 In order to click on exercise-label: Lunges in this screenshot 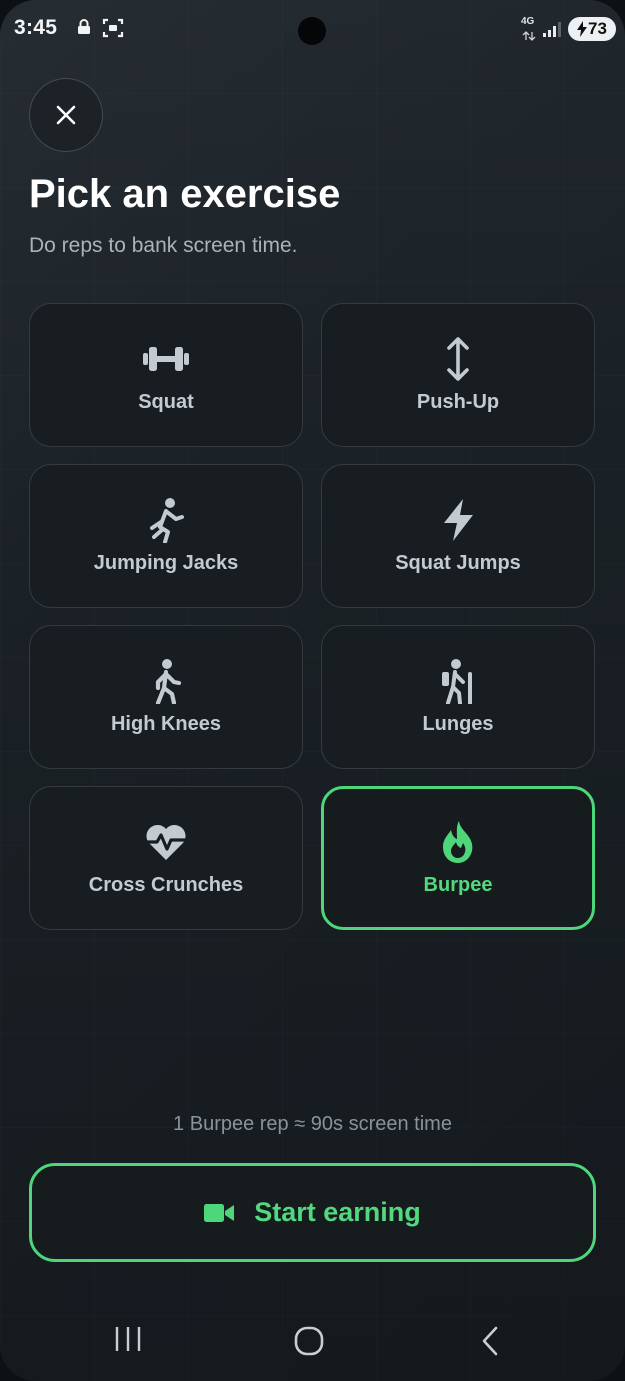, I will do `click(458, 723)`.